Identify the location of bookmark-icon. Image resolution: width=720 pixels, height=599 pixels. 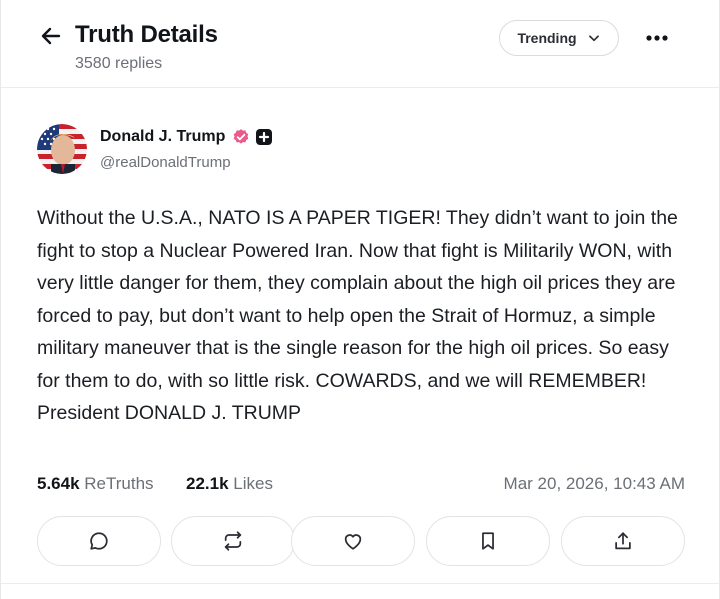
(488, 541).